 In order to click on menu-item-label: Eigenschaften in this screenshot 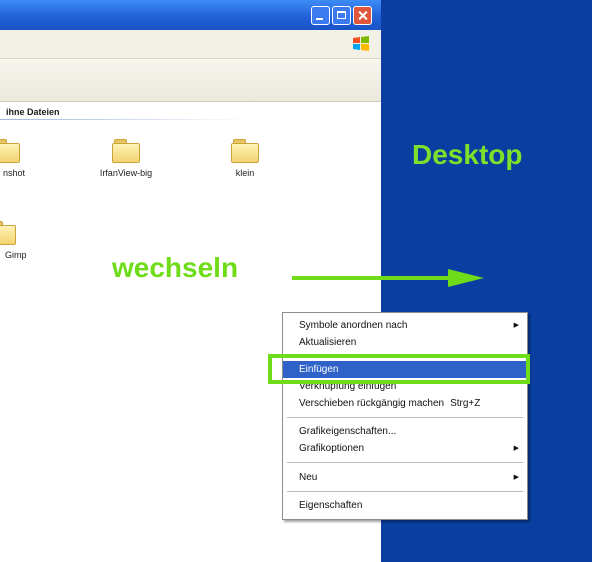, I will do `click(331, 505)`.